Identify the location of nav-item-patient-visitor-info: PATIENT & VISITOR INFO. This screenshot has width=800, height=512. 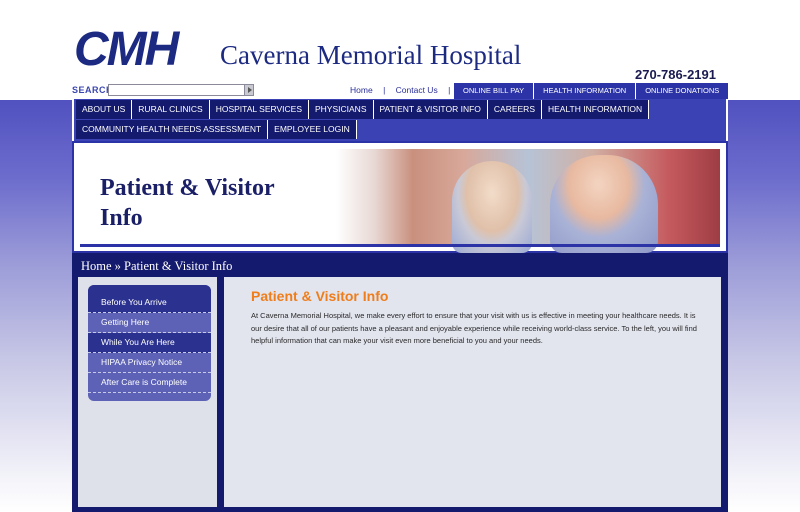
(430, 109).